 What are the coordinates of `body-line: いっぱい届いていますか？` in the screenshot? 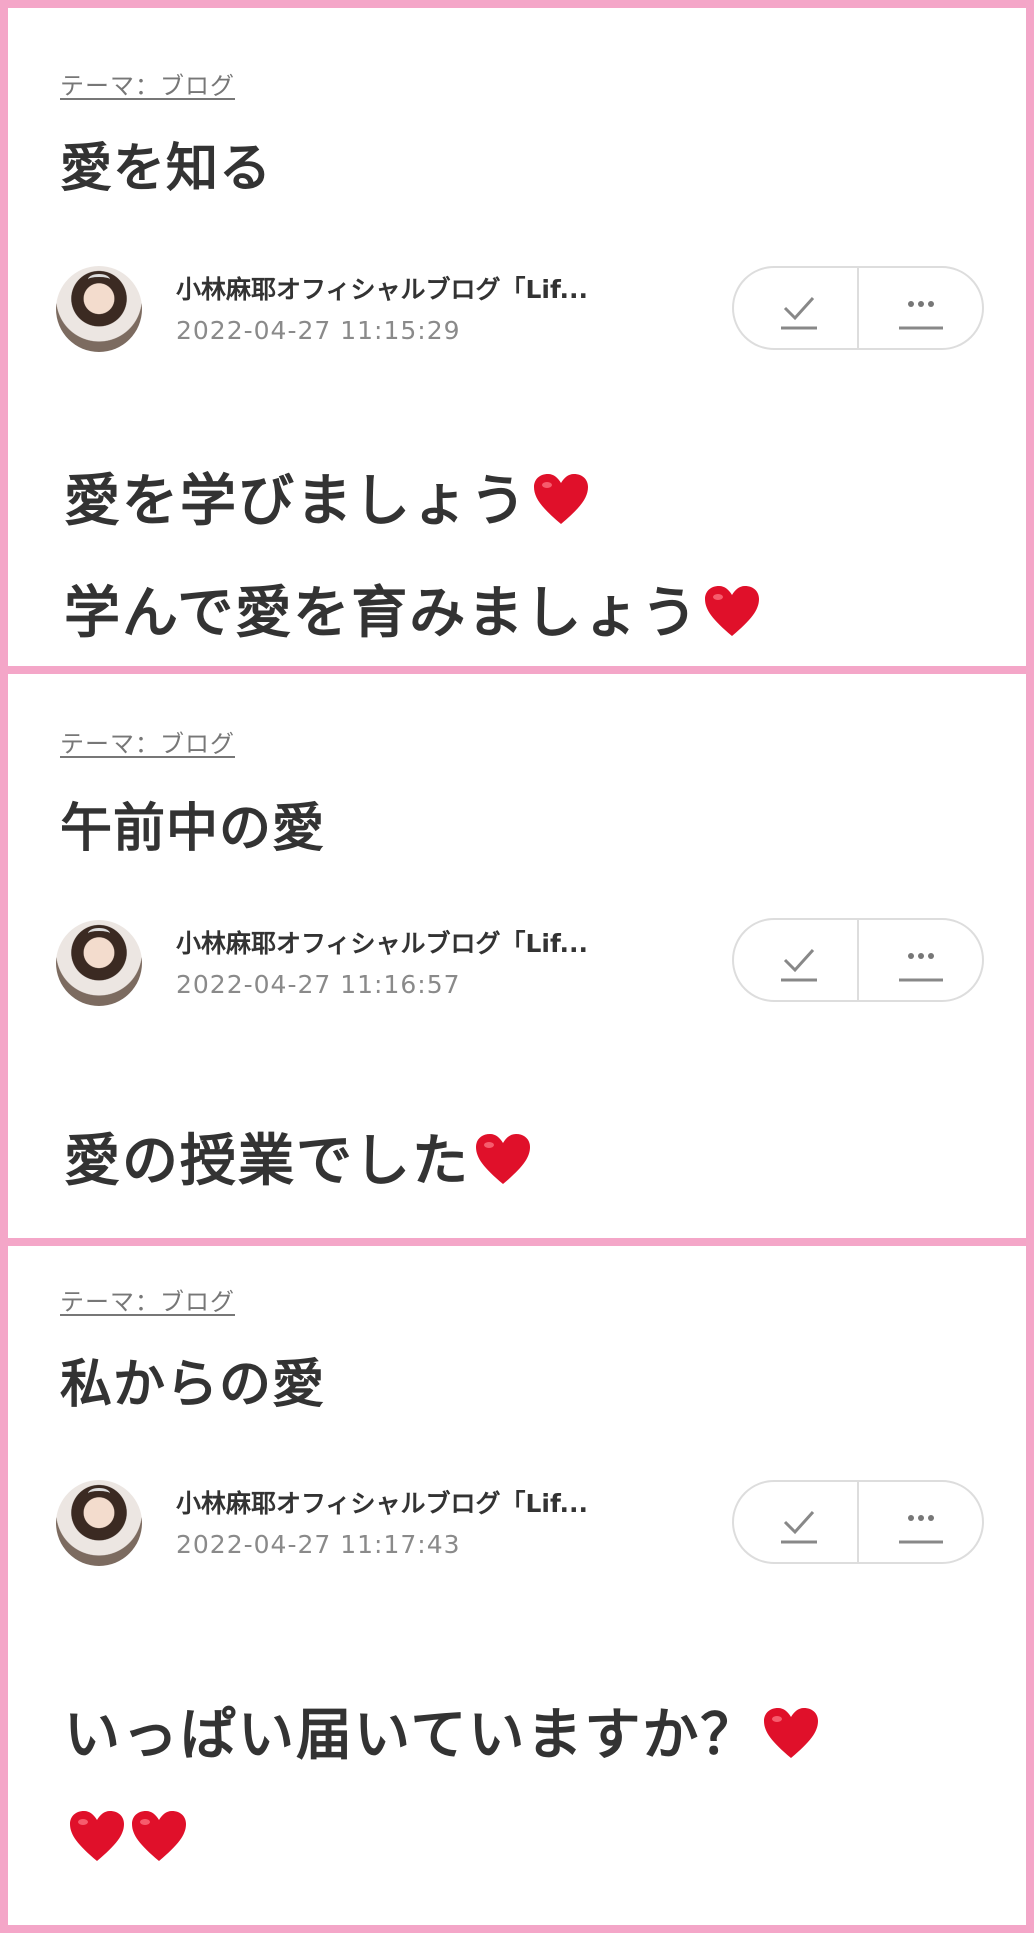 It's located at (442, 1730).